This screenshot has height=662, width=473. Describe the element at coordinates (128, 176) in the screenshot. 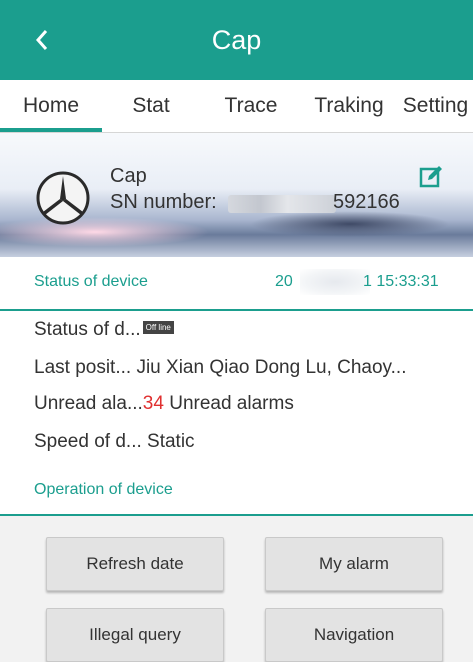

I see `device-name: Cap` at that location.